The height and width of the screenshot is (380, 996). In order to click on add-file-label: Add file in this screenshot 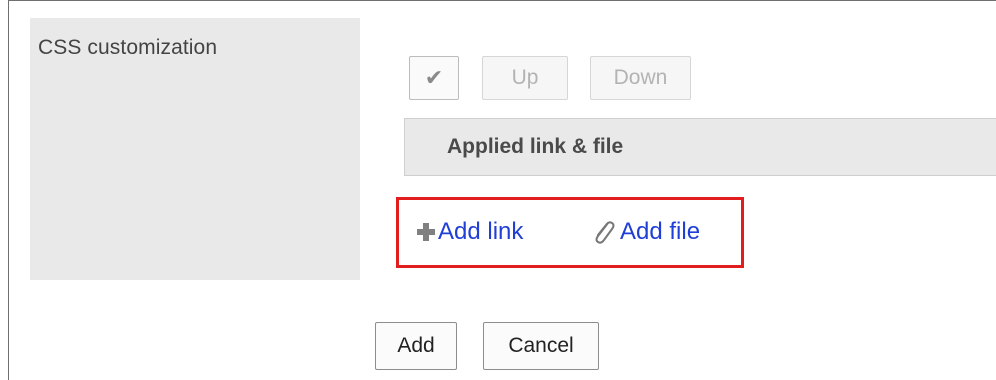, I will do `click(660, 231)`.